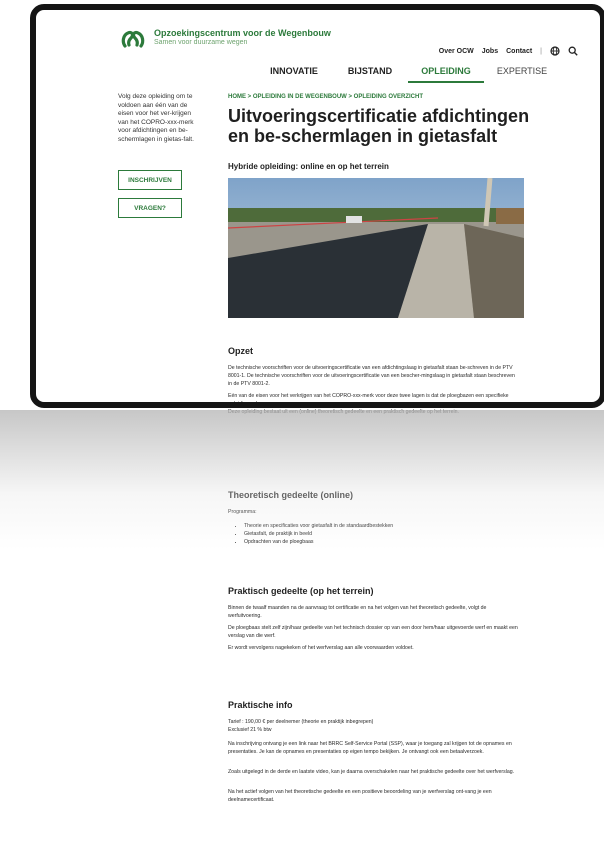  I want to click on questions-button: VRAGEN?, so click(150, 208).